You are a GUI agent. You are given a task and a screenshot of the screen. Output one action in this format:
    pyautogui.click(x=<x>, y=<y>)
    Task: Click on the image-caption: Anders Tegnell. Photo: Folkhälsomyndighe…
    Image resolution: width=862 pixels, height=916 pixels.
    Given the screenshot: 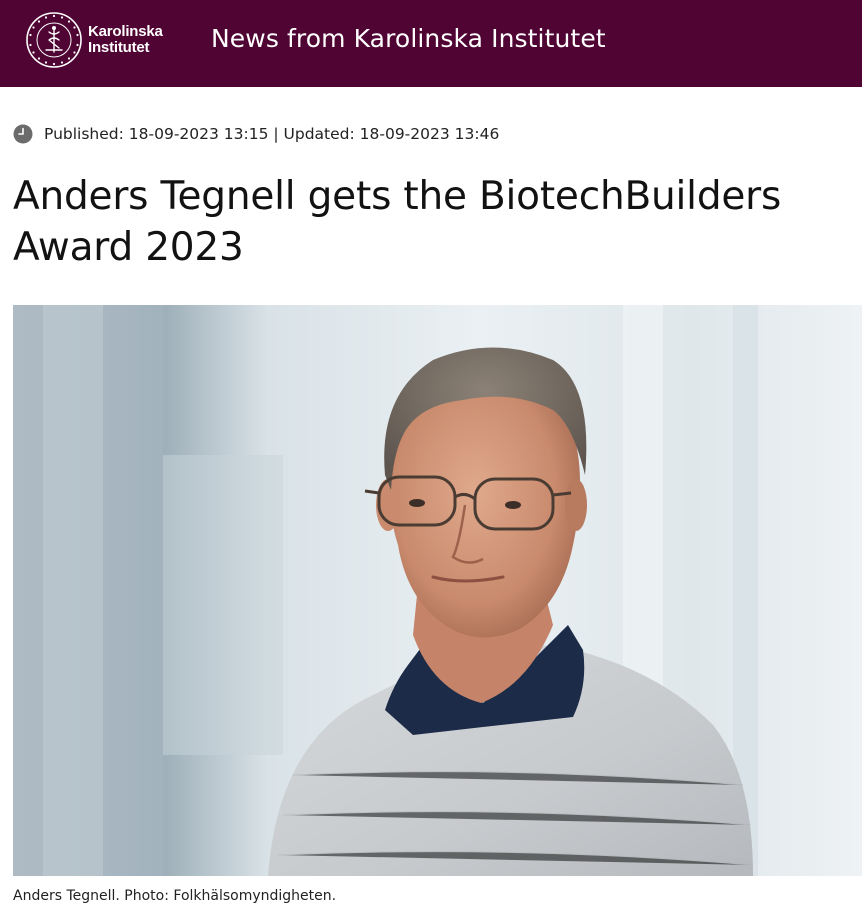 What is the action you would take?
    pyautogui.click(x=175, y=896)
    